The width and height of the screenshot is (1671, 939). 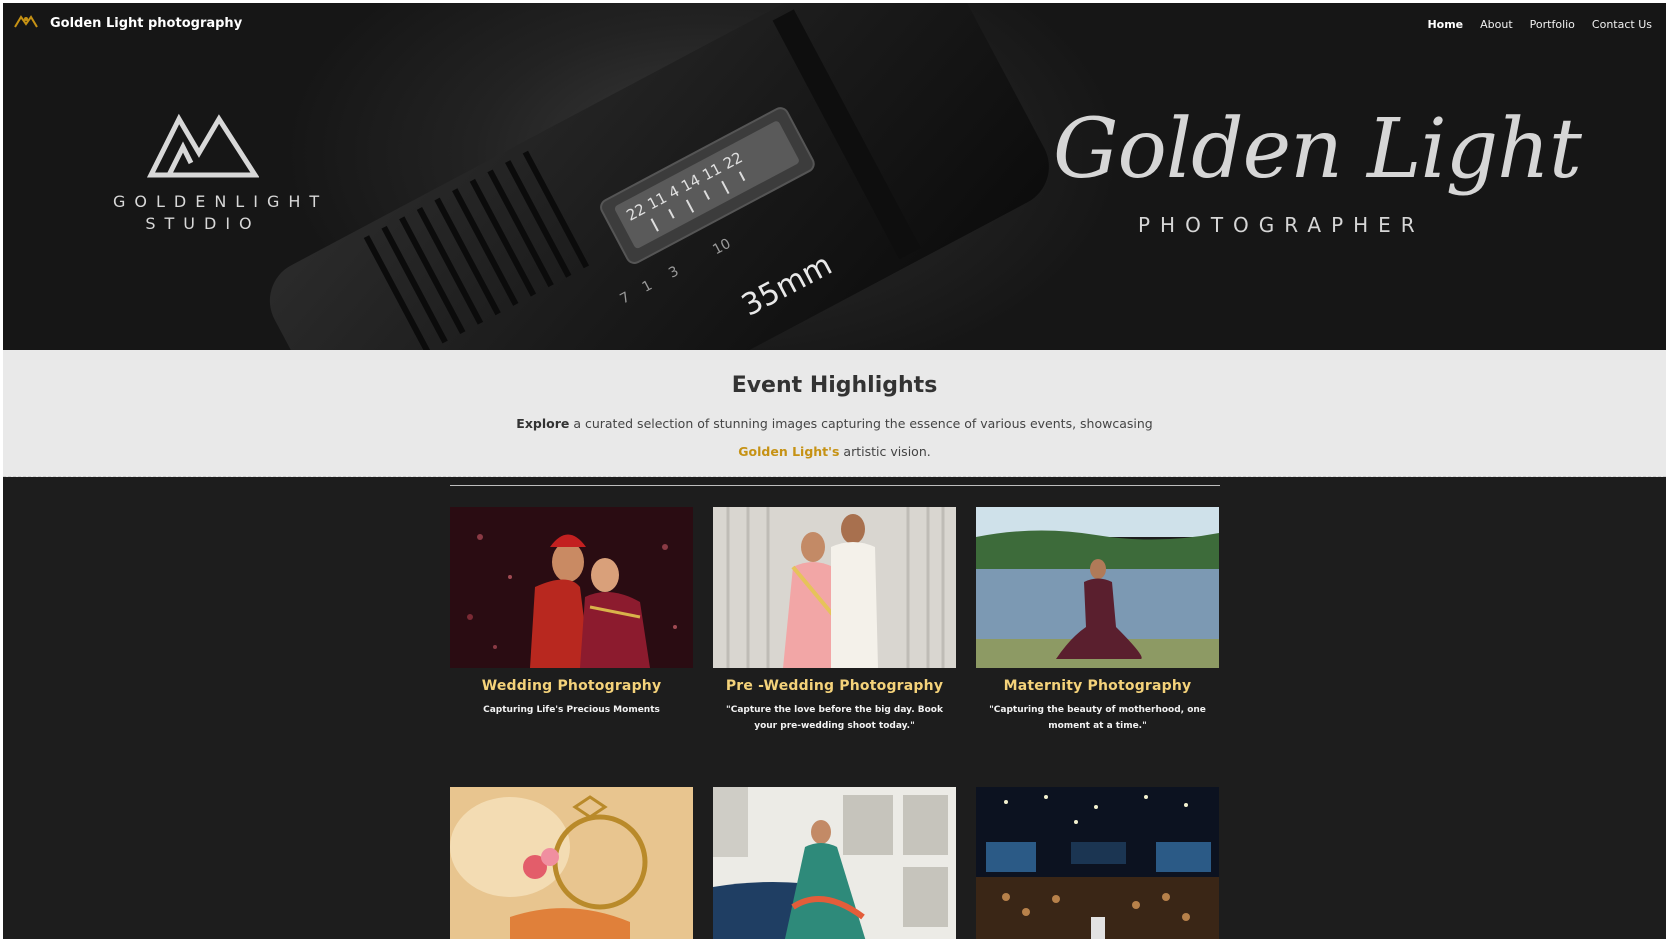 I want to click on maternity-lake-photo, so click(x=1097, y=587).